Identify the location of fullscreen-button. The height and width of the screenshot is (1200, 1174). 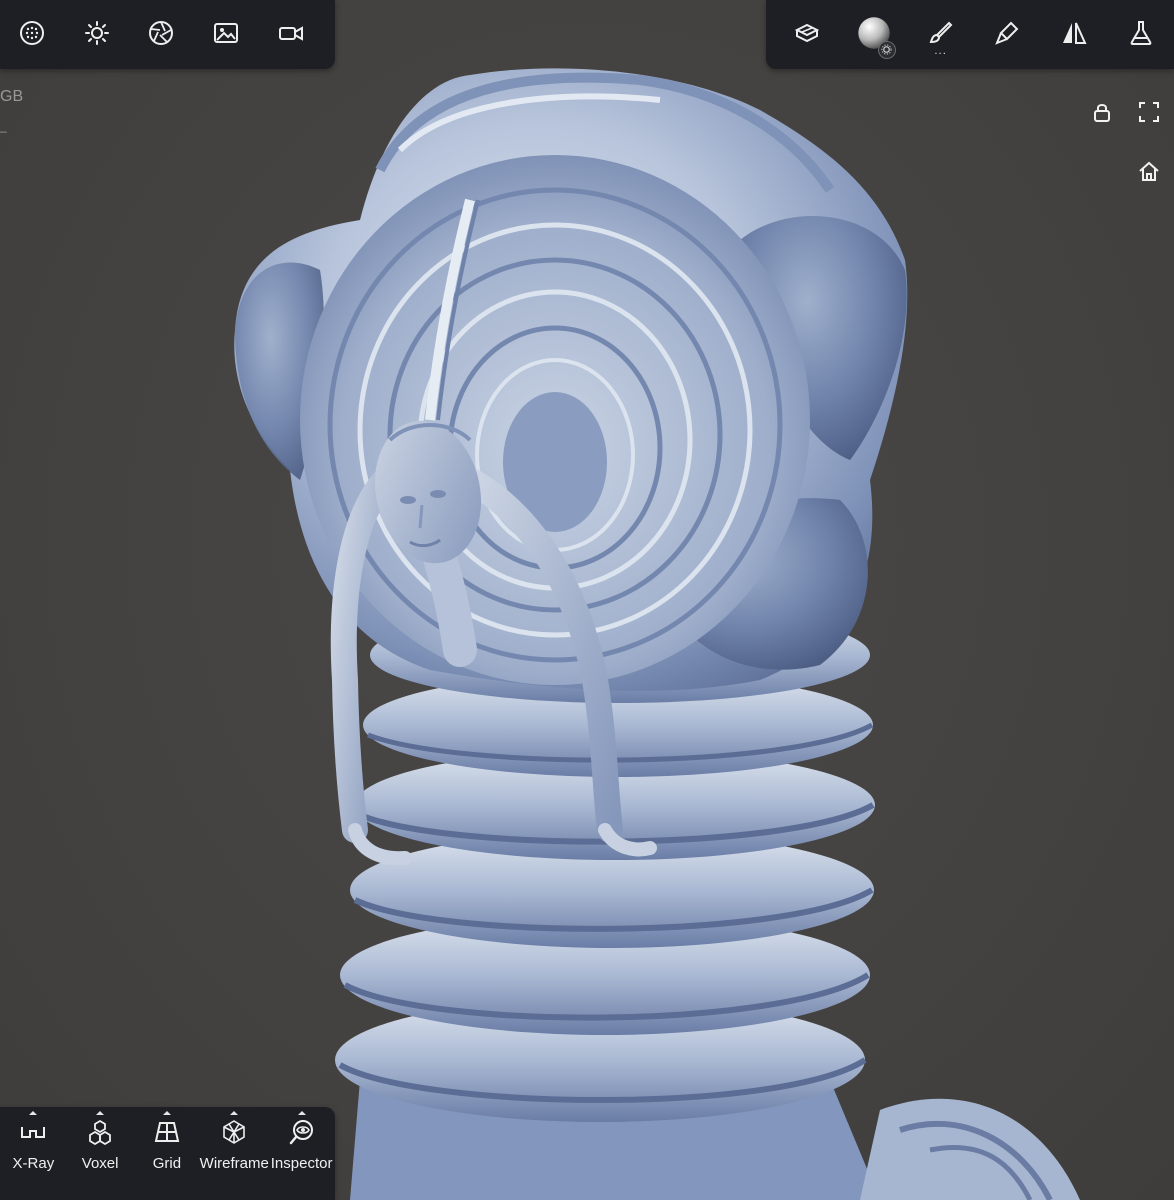
(1149, 114).